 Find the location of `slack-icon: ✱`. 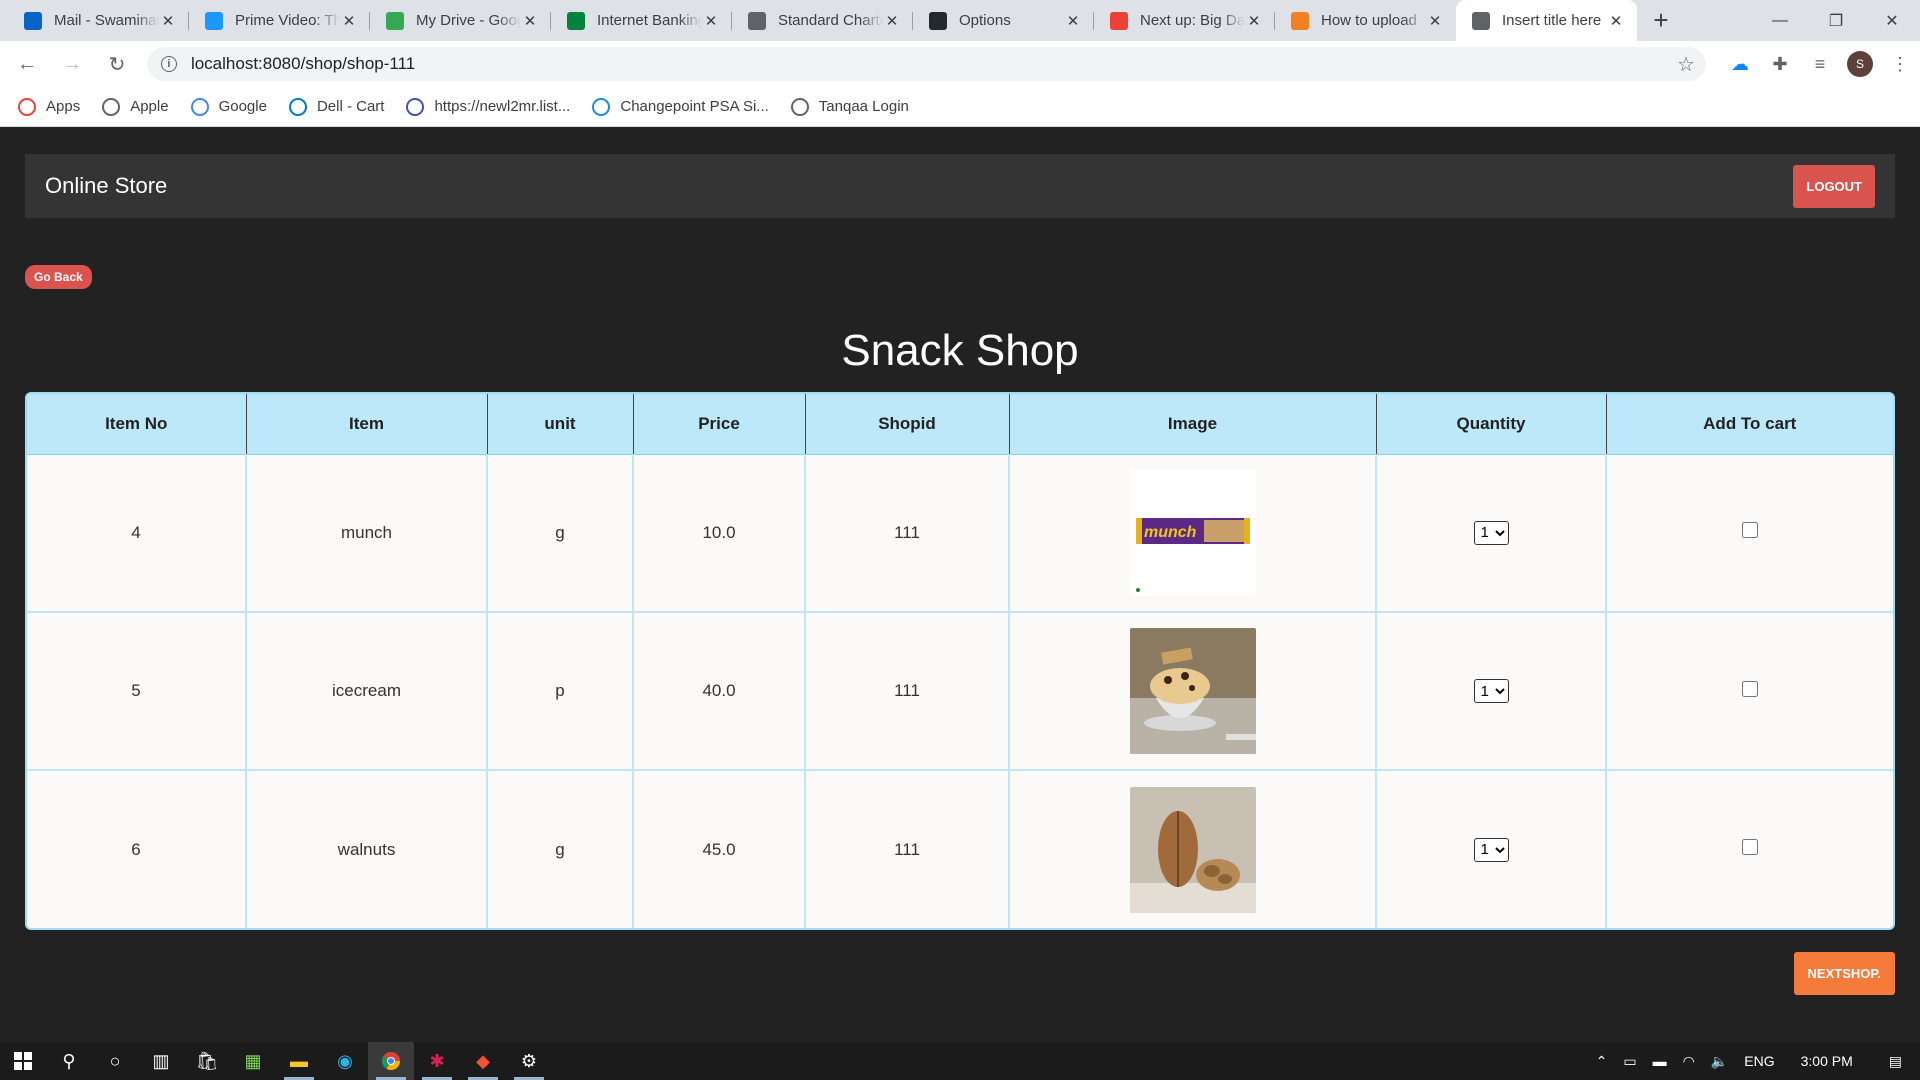

slack-icon: ✱ is located at coordinates (437, 1061).